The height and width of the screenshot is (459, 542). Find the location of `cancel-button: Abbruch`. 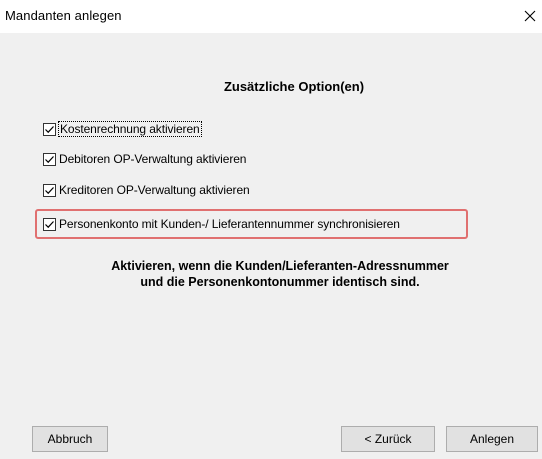

cancel-button: Abbruch is located at coordinates (70, 439).